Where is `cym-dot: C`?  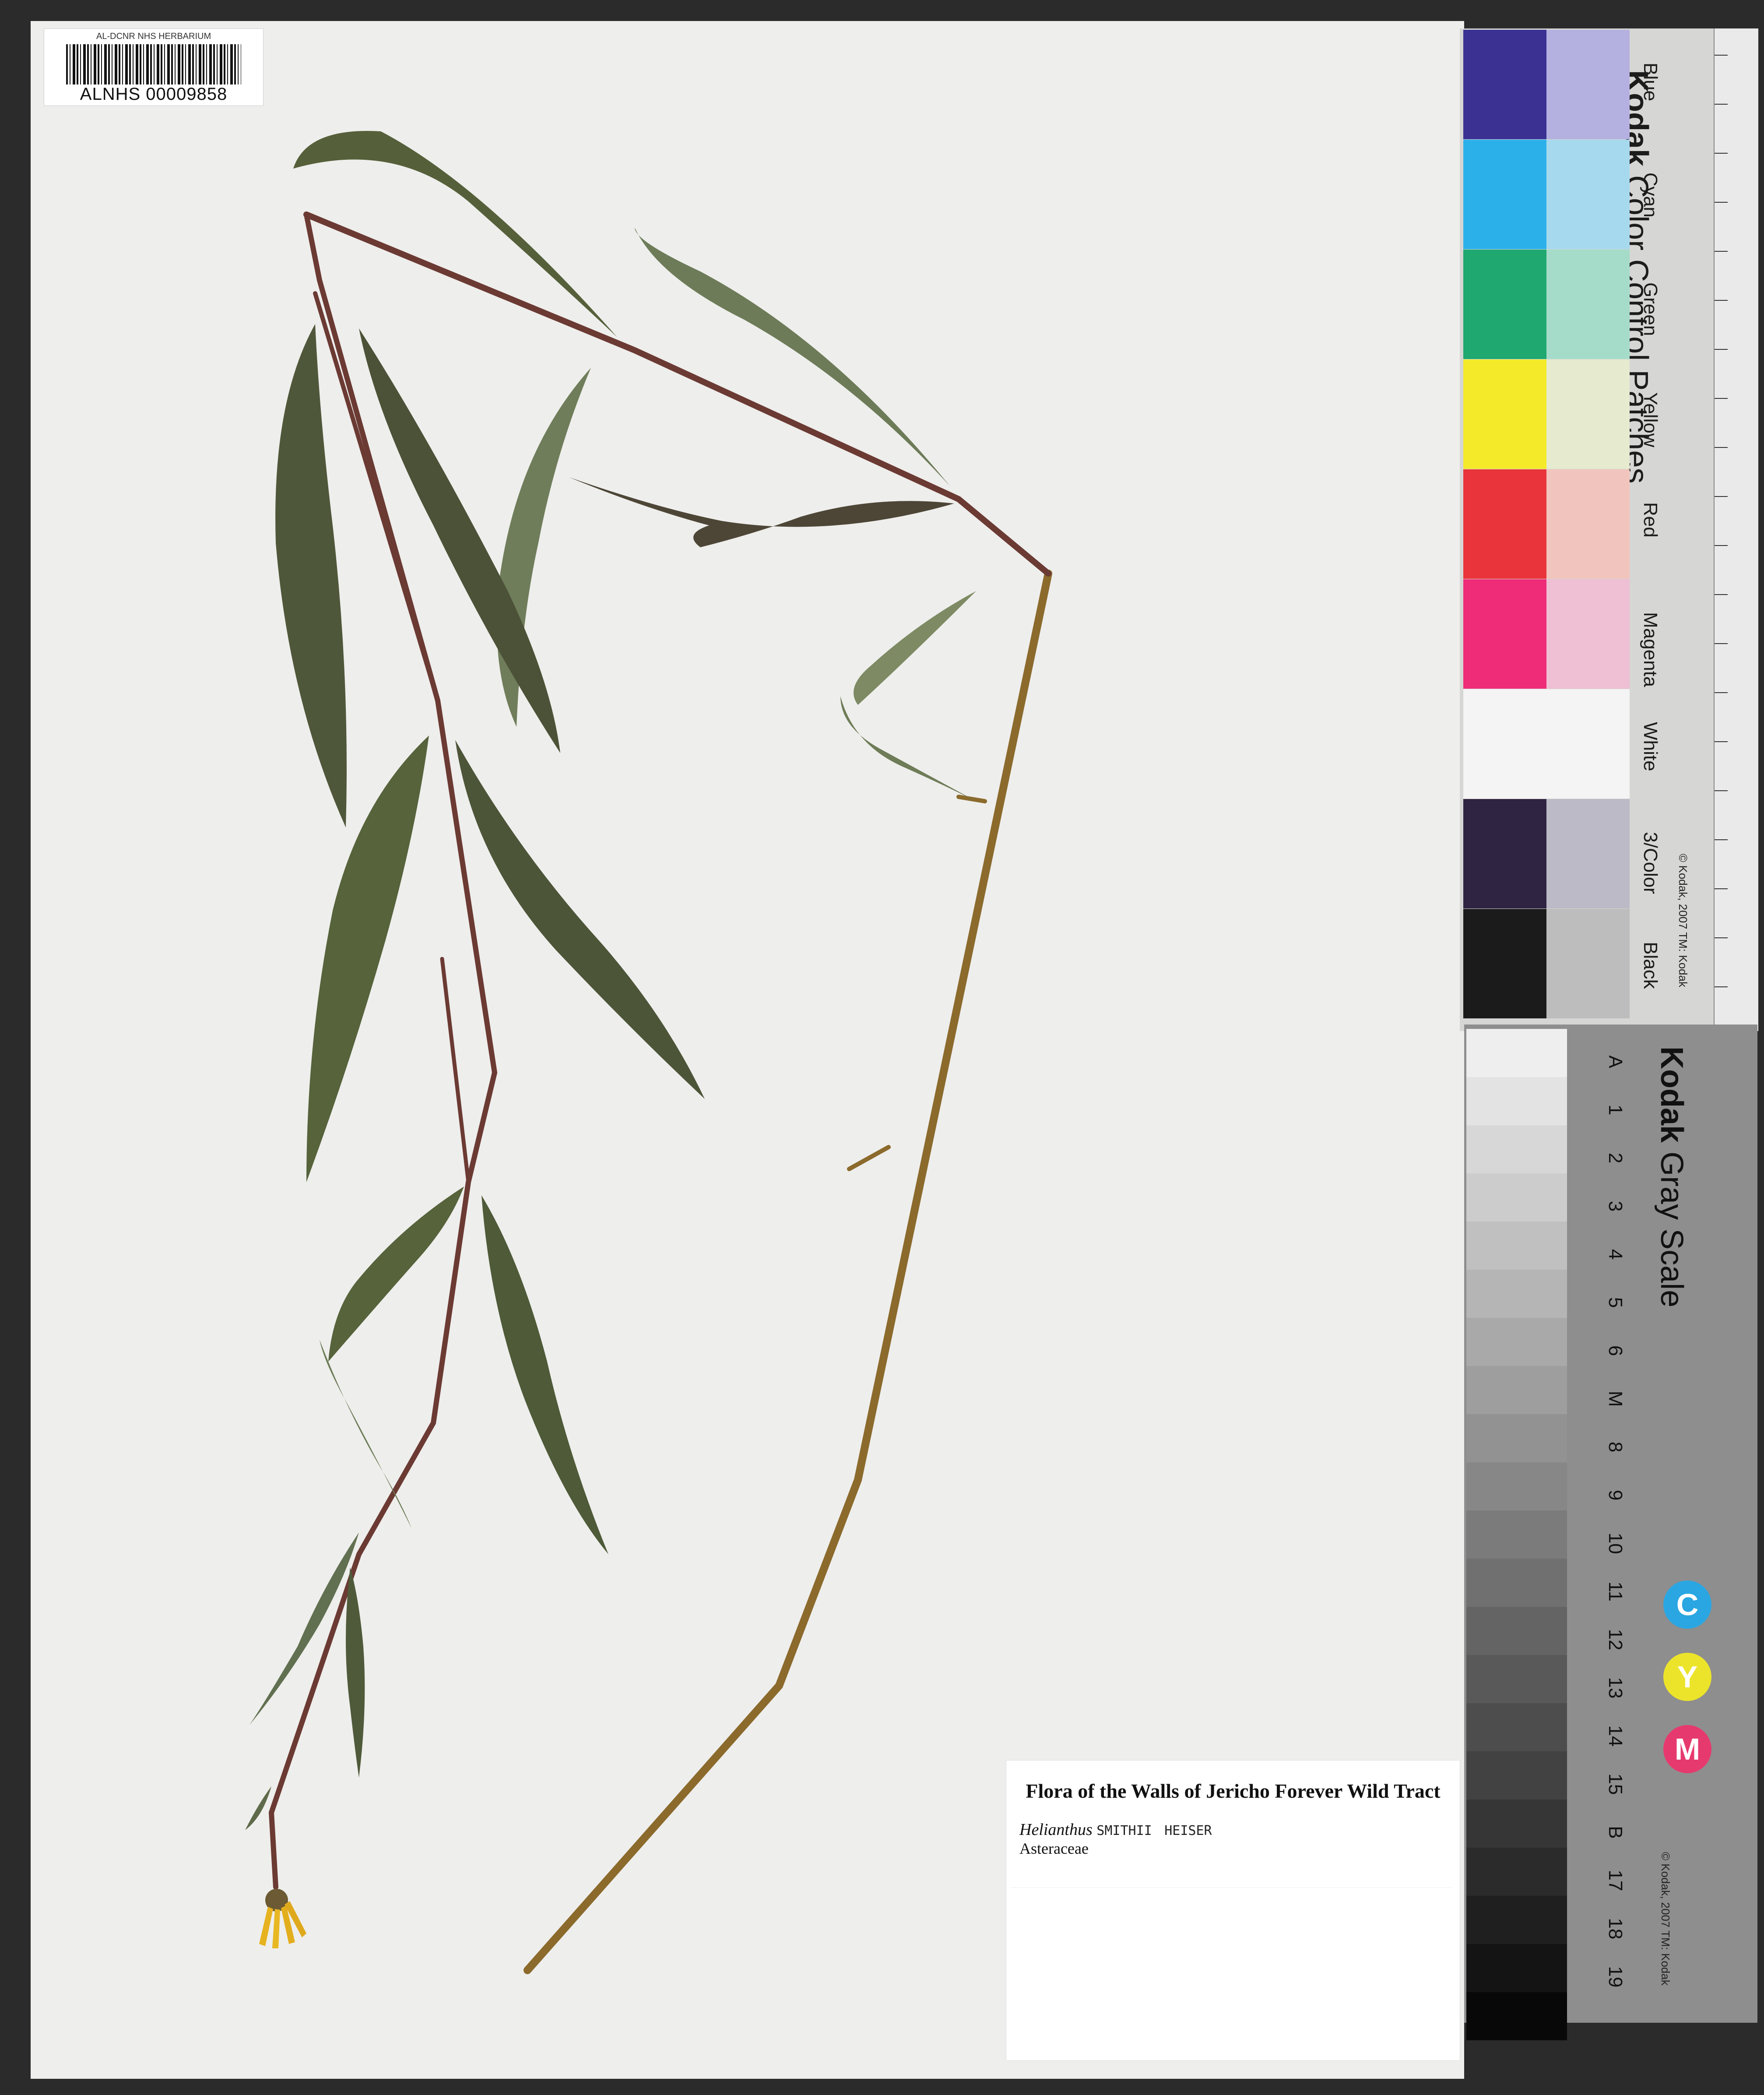 cym-dot: C is located at coordinates (1687, 1605).